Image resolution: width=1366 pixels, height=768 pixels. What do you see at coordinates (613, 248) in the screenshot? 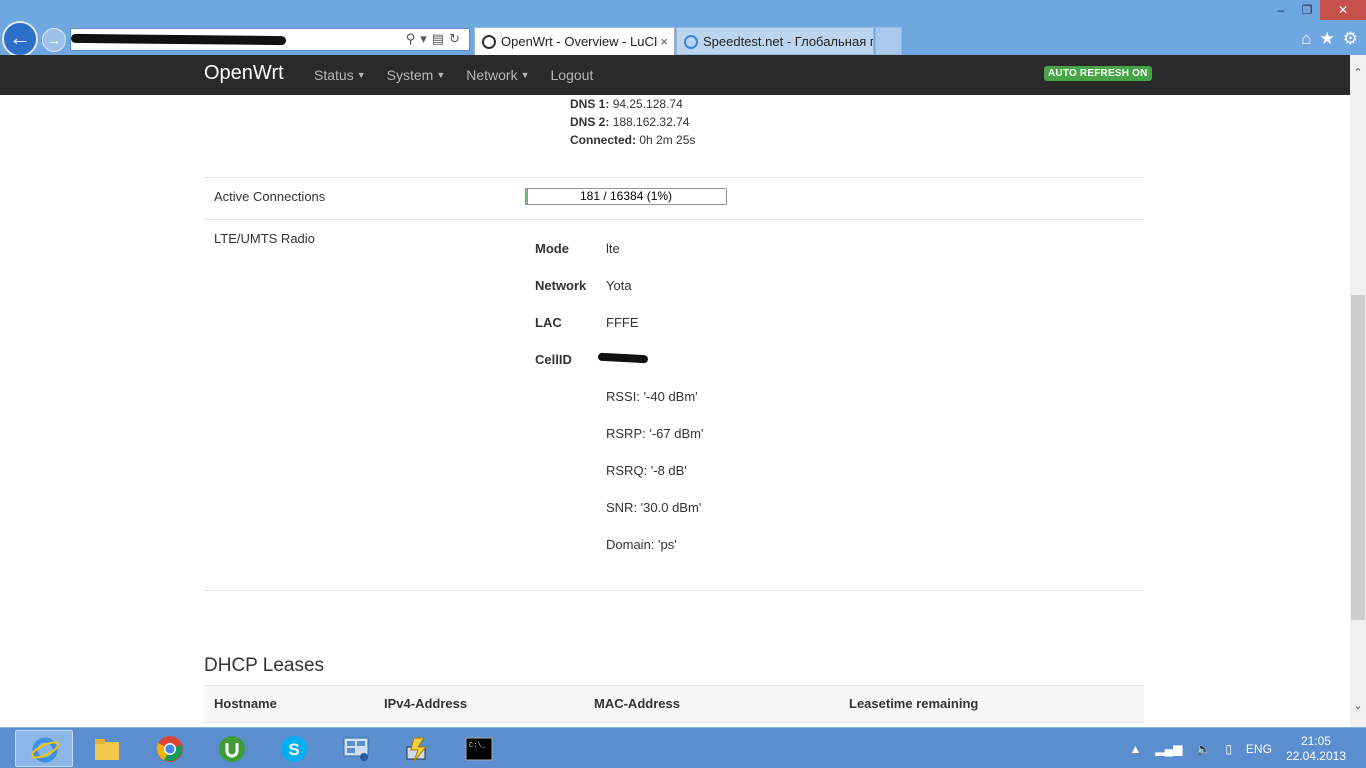
I see `lte-mode-value: lte` at bounding box center [613, 248].